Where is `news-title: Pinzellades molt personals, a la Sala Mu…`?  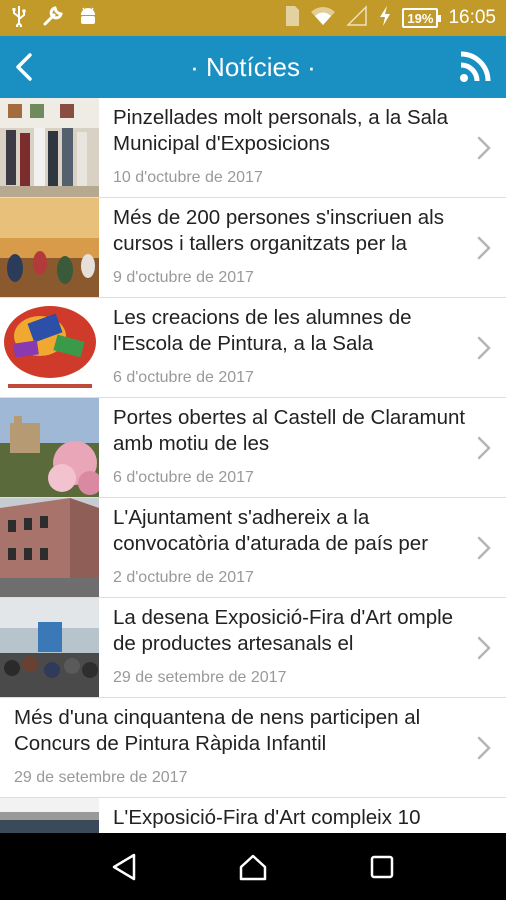
news-title: Pinzellades molt personals, a la Sala Mu… is located at coordinates (281, 130).